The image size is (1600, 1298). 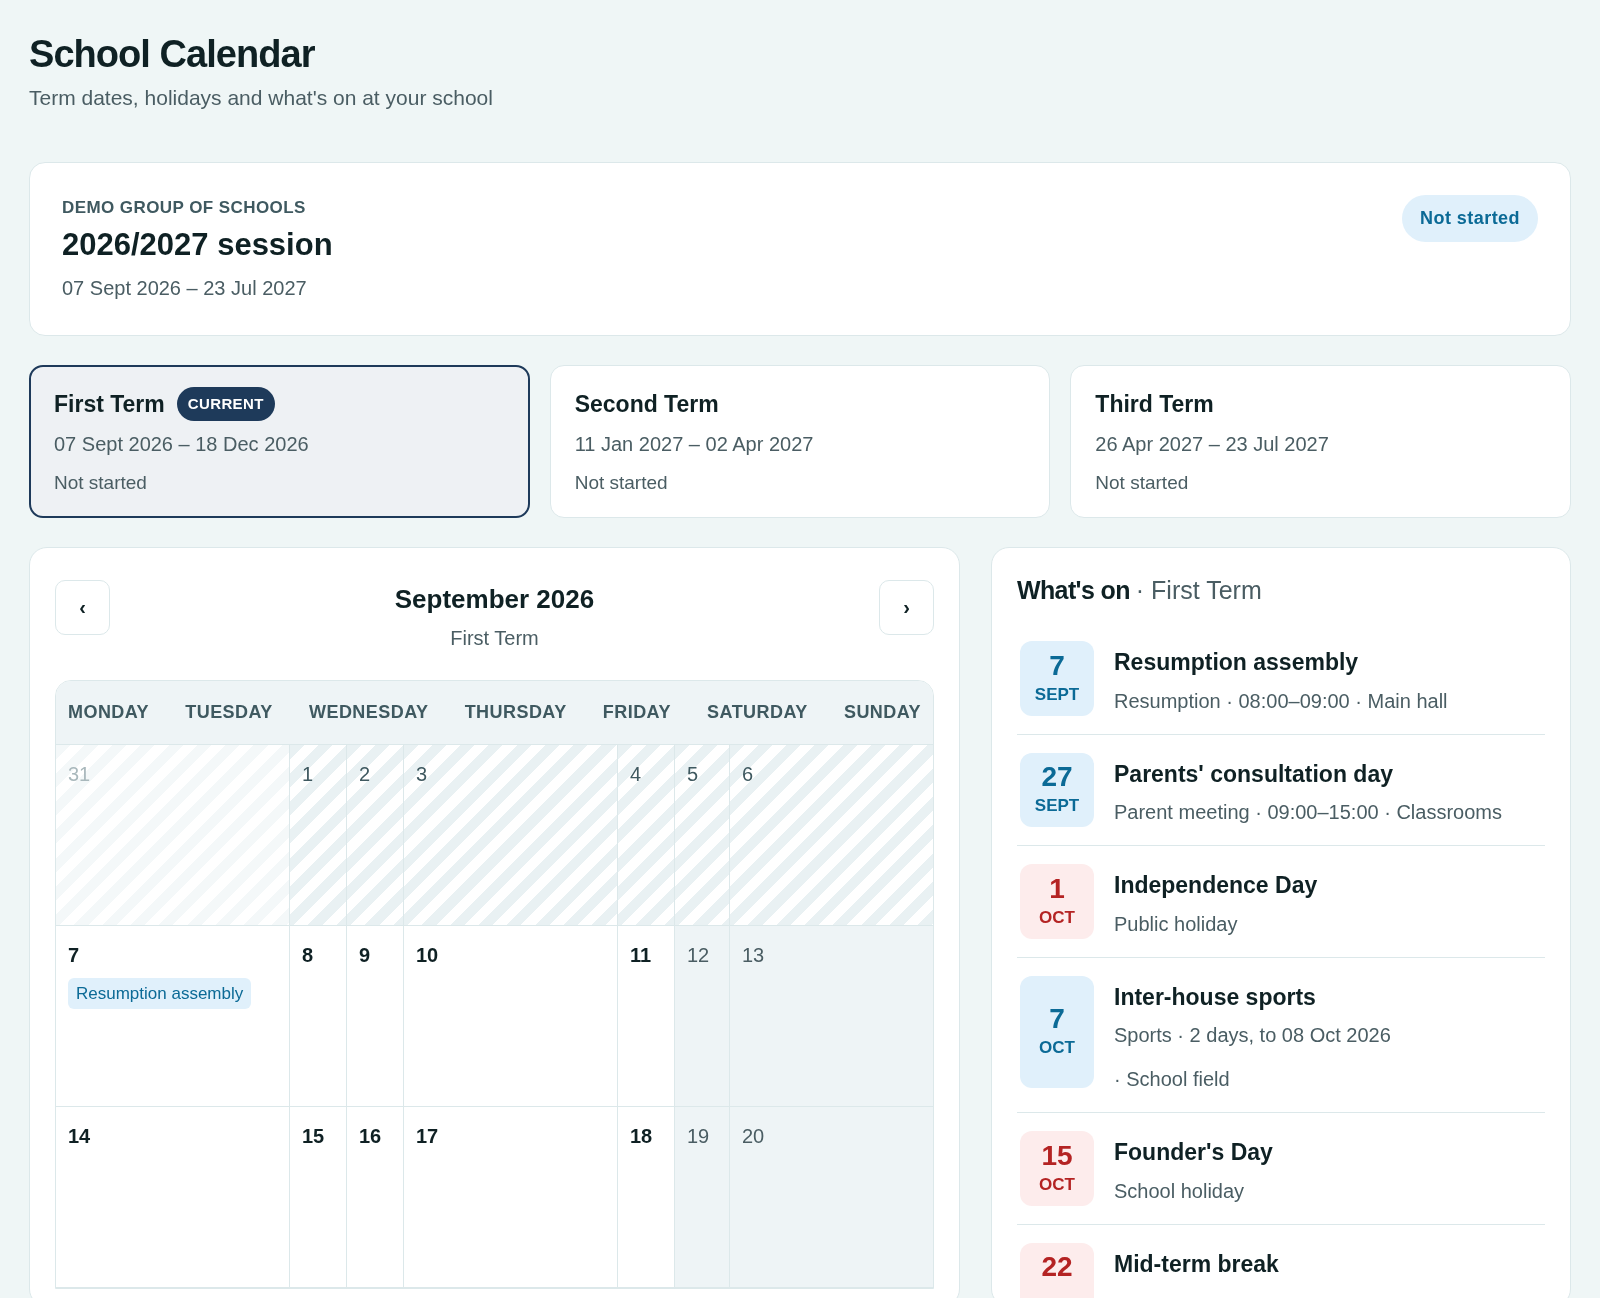 I want to click on session-title: 2026/2027 session, so click(x=197, y=245).